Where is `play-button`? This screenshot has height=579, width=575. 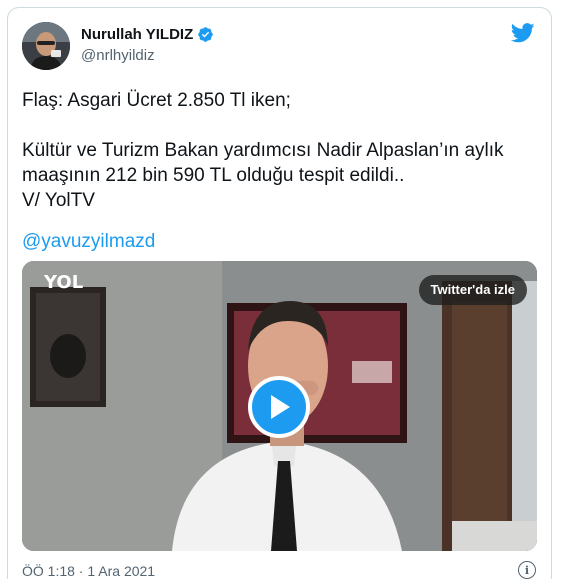
play-button is located at coordinates (279, 407).